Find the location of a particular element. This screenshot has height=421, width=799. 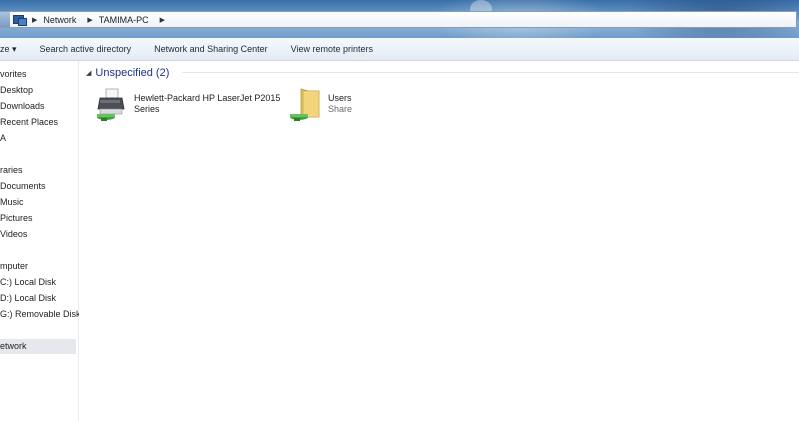

collapse-triangle-icon: ◢ is located at coordinates (88, 73).